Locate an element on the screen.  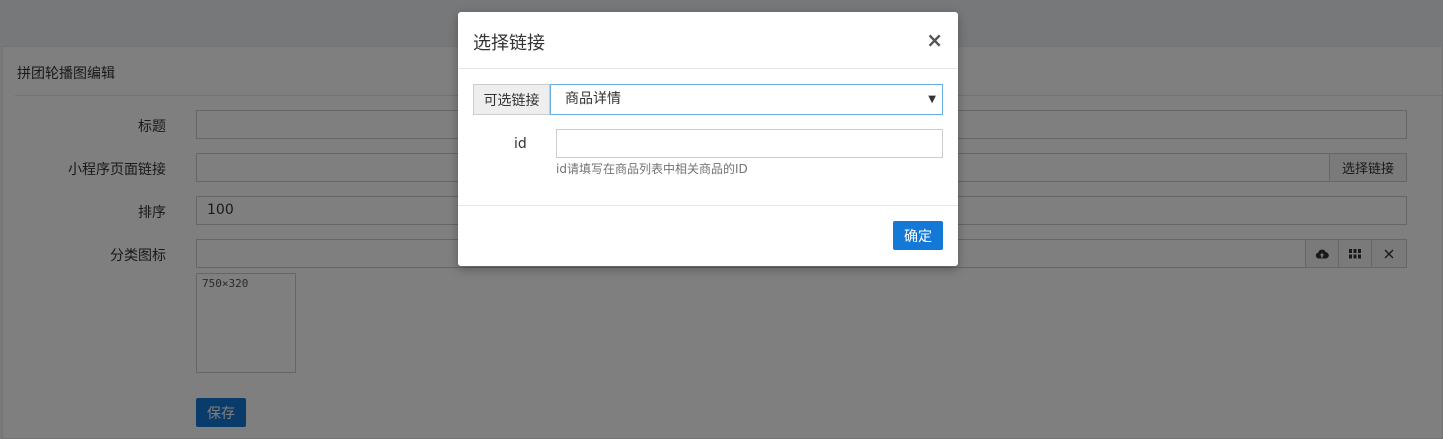
link-type-selected: 商品详情 is located at coordinates (593, 99).